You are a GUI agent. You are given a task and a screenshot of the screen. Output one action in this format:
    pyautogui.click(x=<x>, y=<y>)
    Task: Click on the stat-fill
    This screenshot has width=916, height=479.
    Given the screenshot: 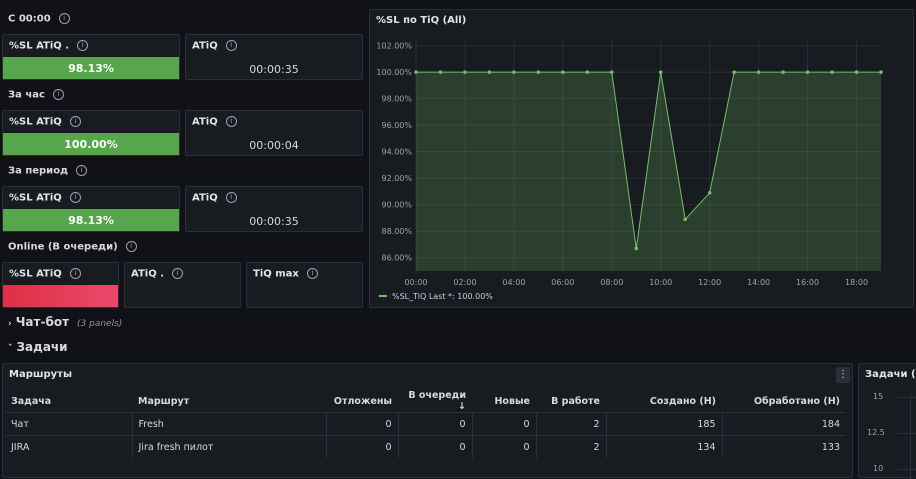 What is the action you would take?
    pyautogui.click(x=60, y=296)
    